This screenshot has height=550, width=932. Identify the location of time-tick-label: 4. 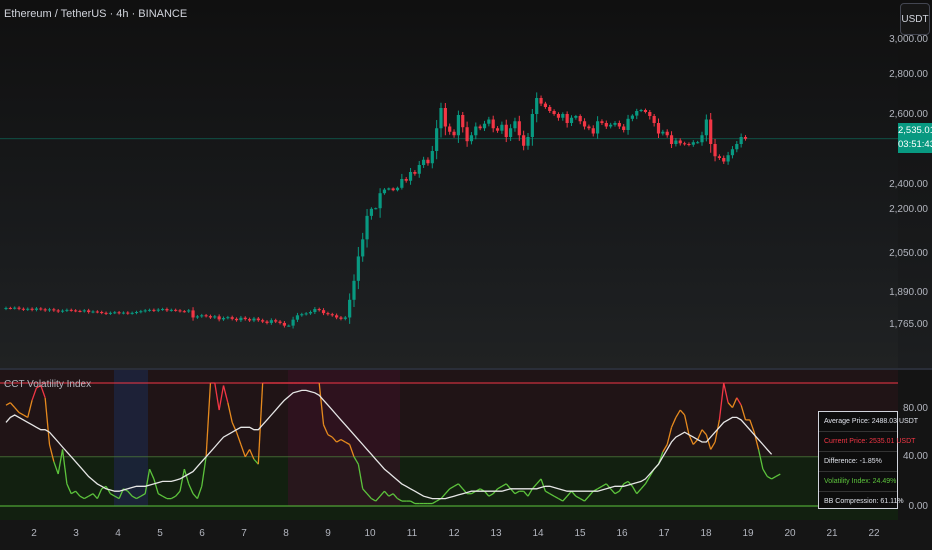
(118, 533).